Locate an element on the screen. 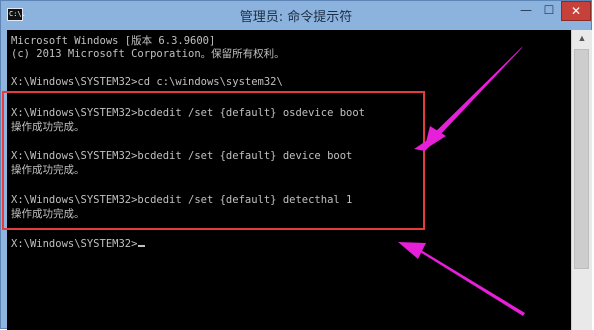 This screenshot has width=594, height=330. lower-arrowhead-icon is located at coordinates (412, 250).